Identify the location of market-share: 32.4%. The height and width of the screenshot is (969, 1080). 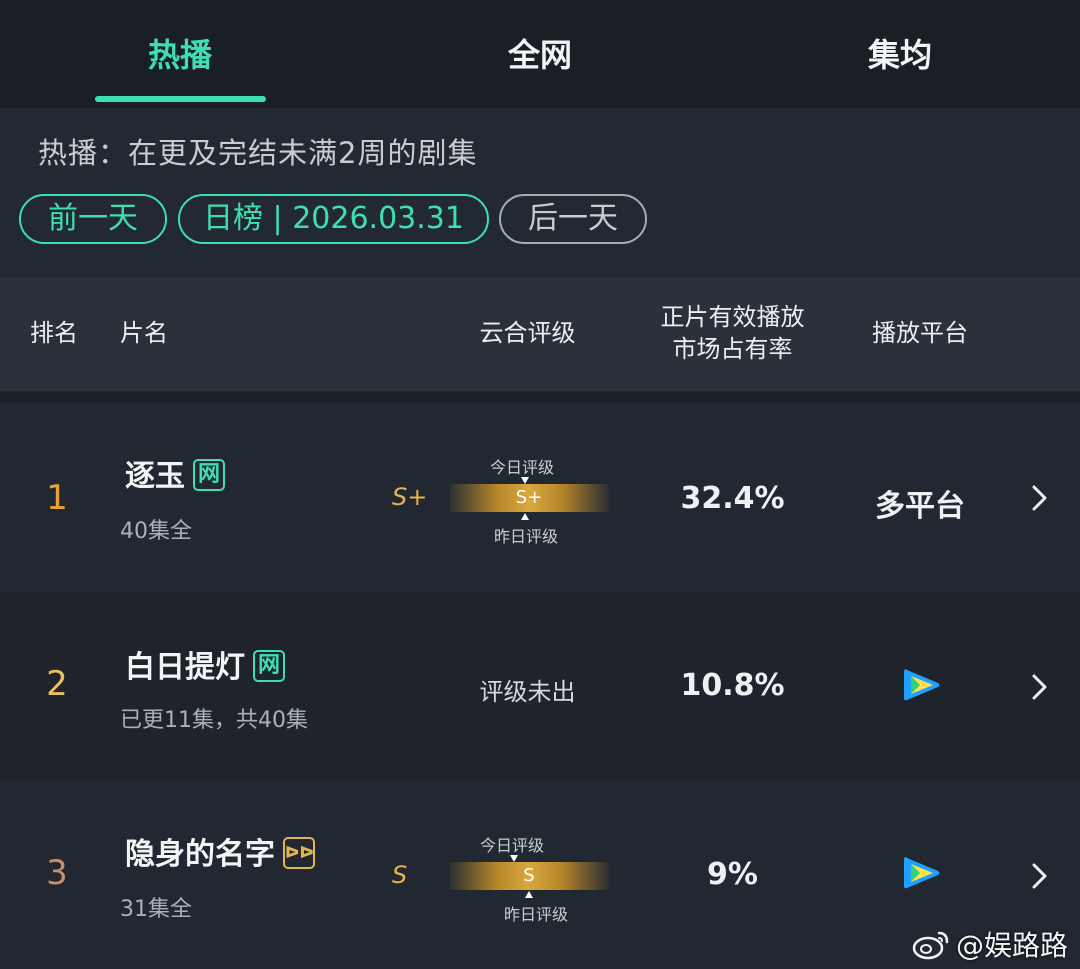
(732, 498).